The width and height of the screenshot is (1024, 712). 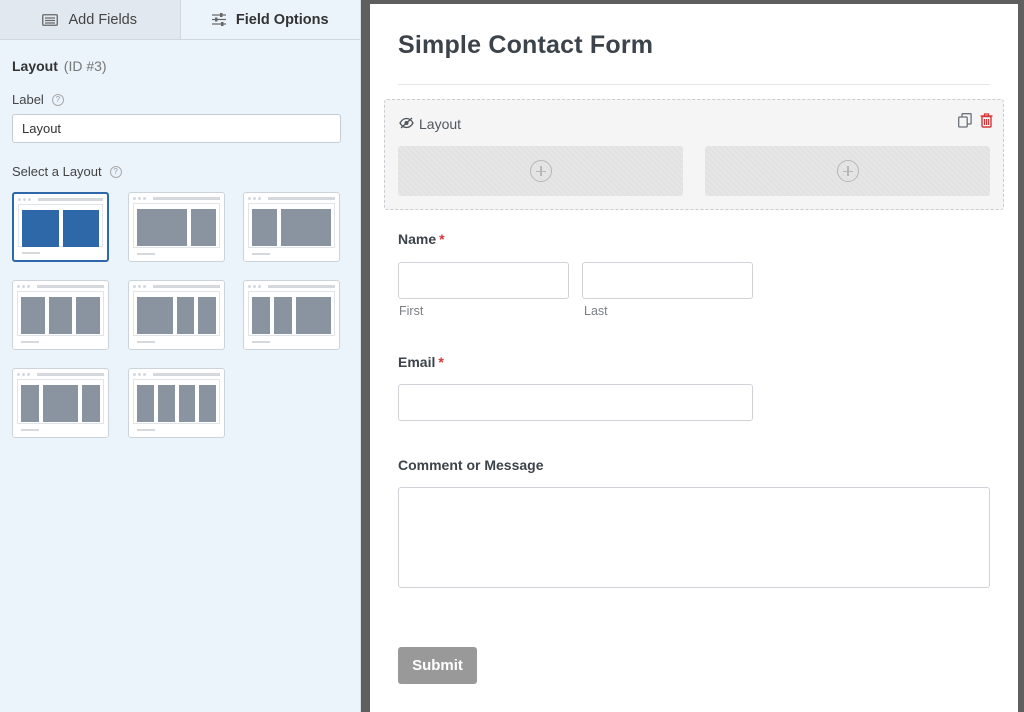 What do you see at coordinates (417, 239) in the screenshot?
I see `name-label-text: Name` at bounding box center [417, 239].